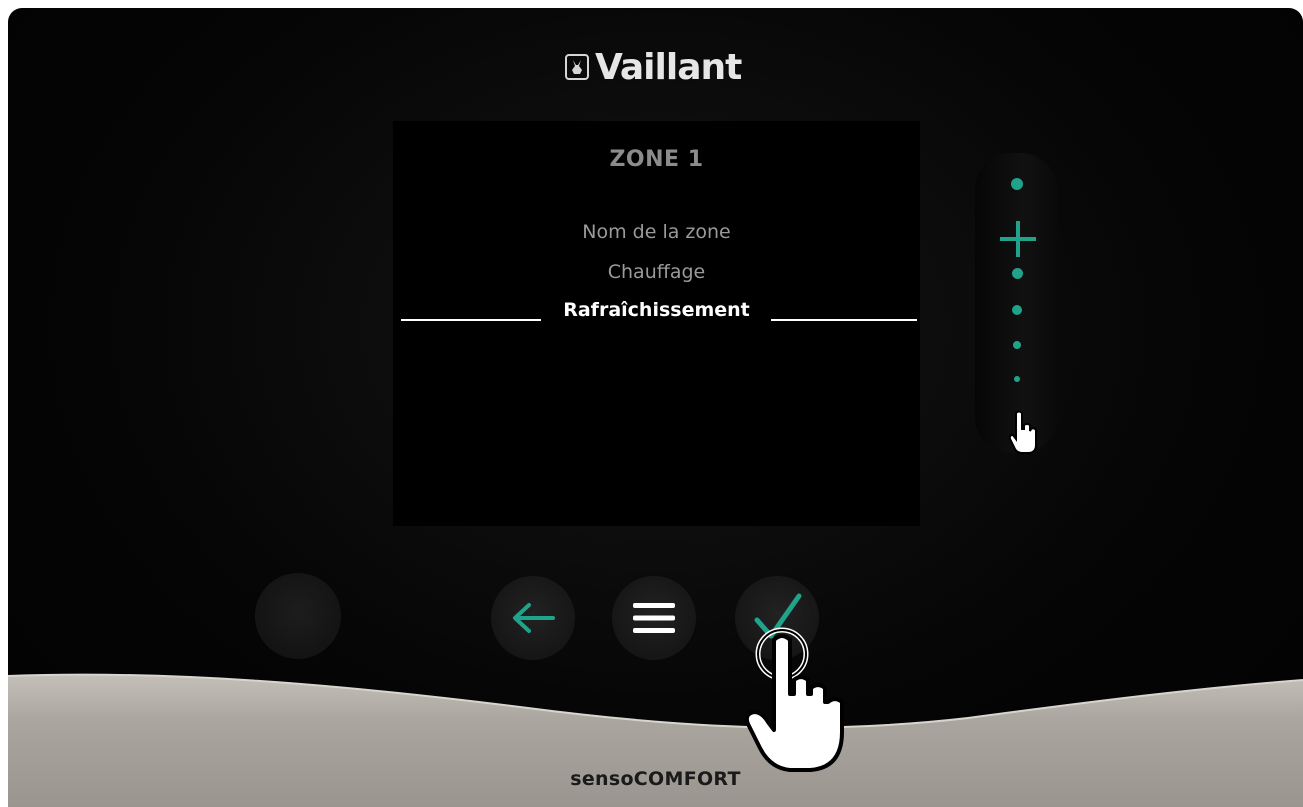  I want to click on hand-pointer-icon, so click(1022, 432).